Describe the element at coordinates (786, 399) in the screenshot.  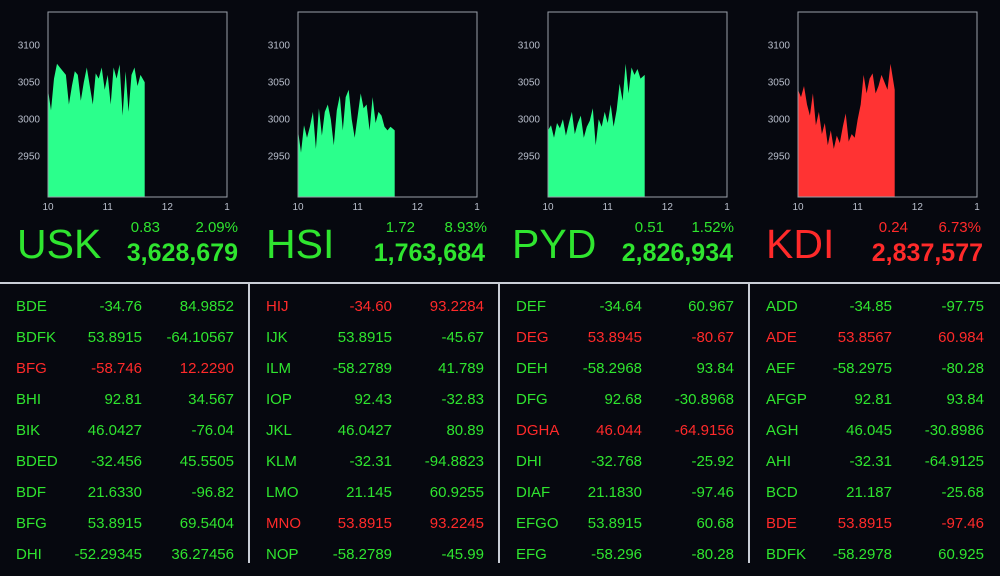
I see `ticker-symbol: AFGP` at that location.